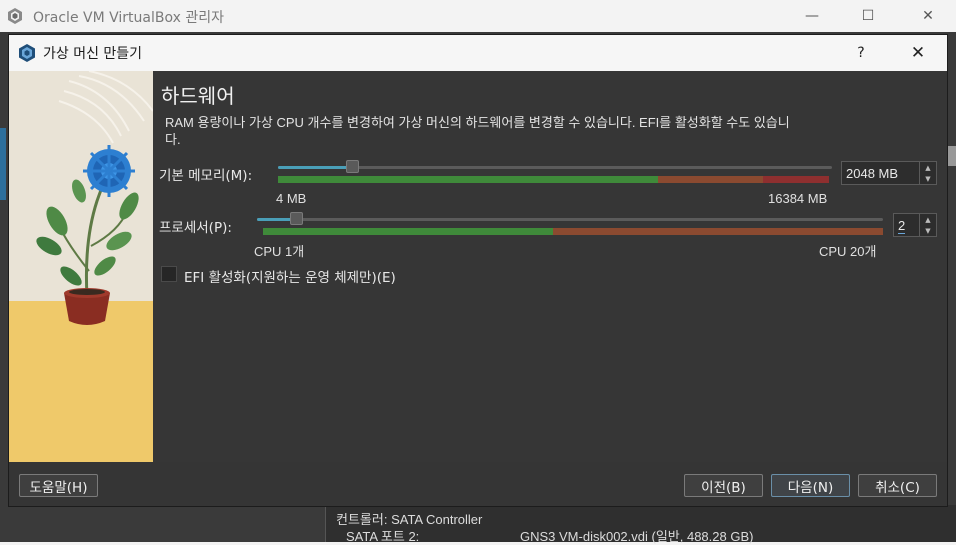 The width and height of the screenshot is (956, 545). Describe the element at coordinates (58, 485) in the screenshot. I see `help-bottom-button: 도움말(H)` at that location.